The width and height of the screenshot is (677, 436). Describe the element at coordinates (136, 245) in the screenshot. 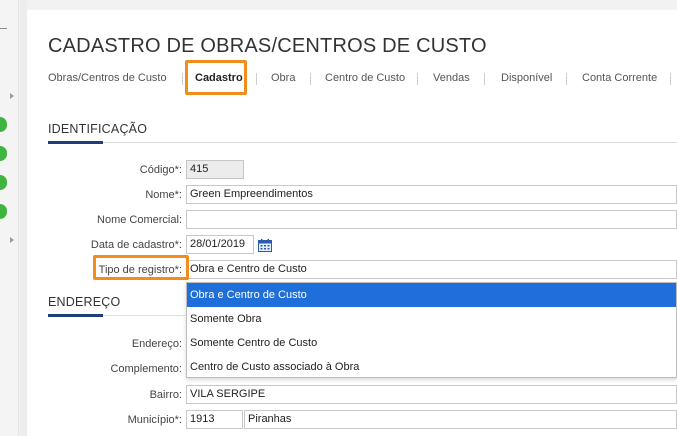

I see `data-cadastro-label: Data de cadastro*:` at that location.